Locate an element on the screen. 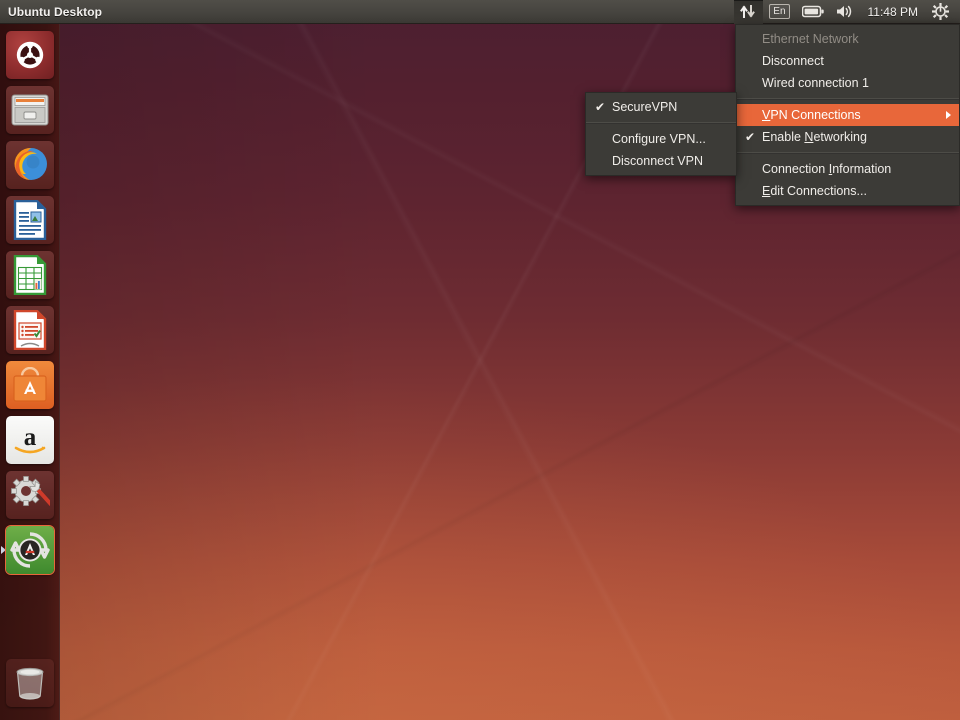 The height and width of the screenshot is (720, 960). network-indicator is located at coordinates (749, 12).